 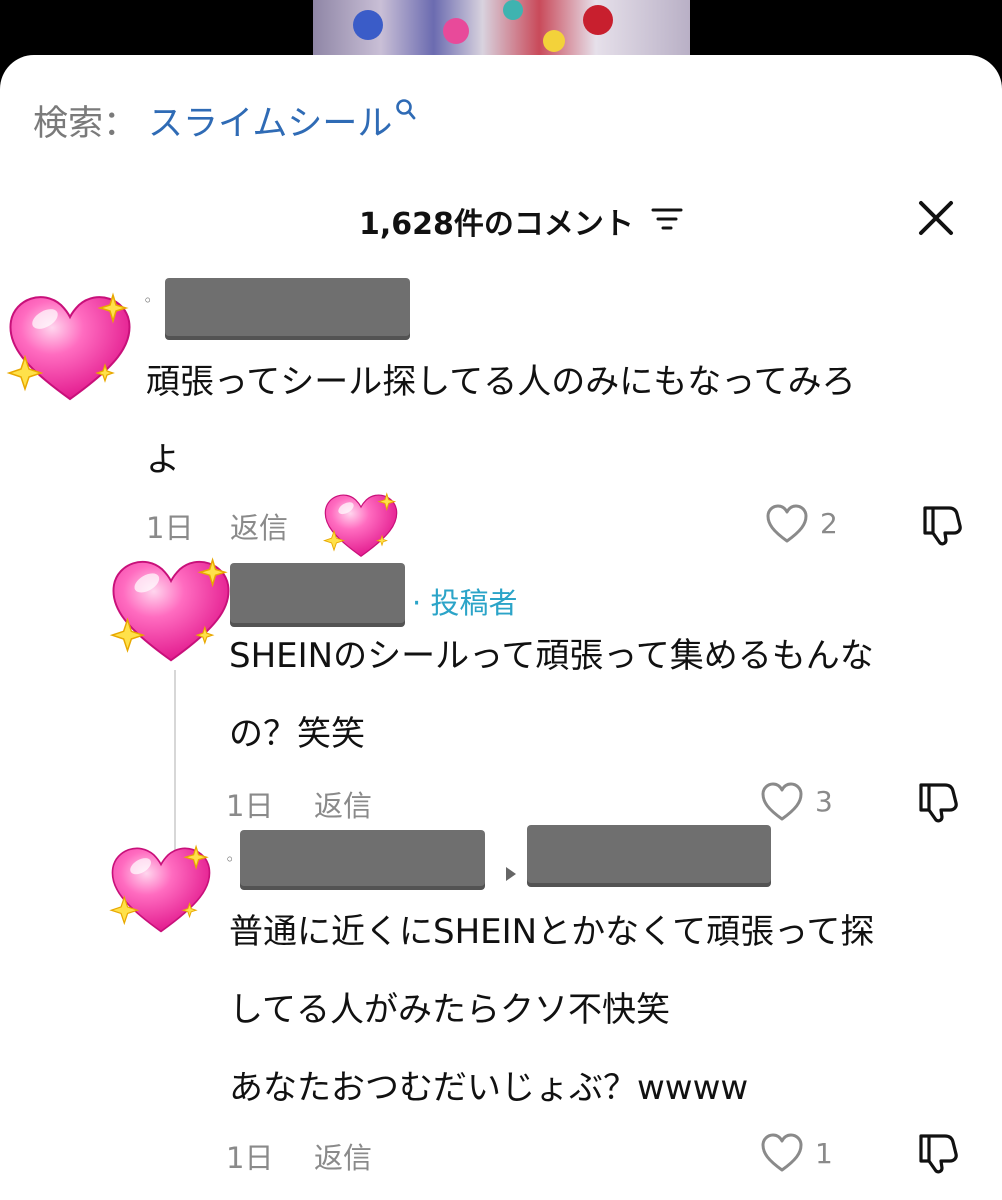 What do you see at coordinates (511, 874) in the screenshot?
I see `reply-arrow-icon` at bounding box center [511, 874].